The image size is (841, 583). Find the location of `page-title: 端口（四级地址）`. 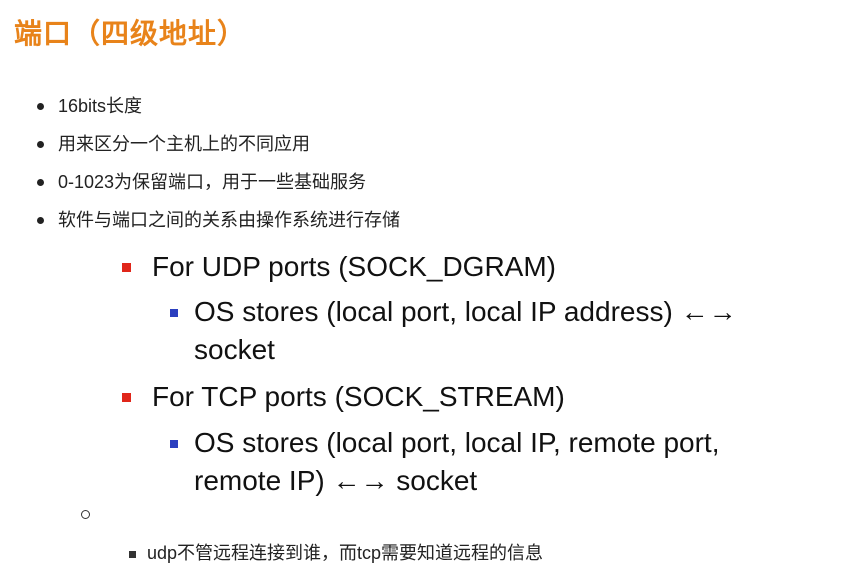

page-title: 端口（四级地址） is located at coordinates (130, 33).